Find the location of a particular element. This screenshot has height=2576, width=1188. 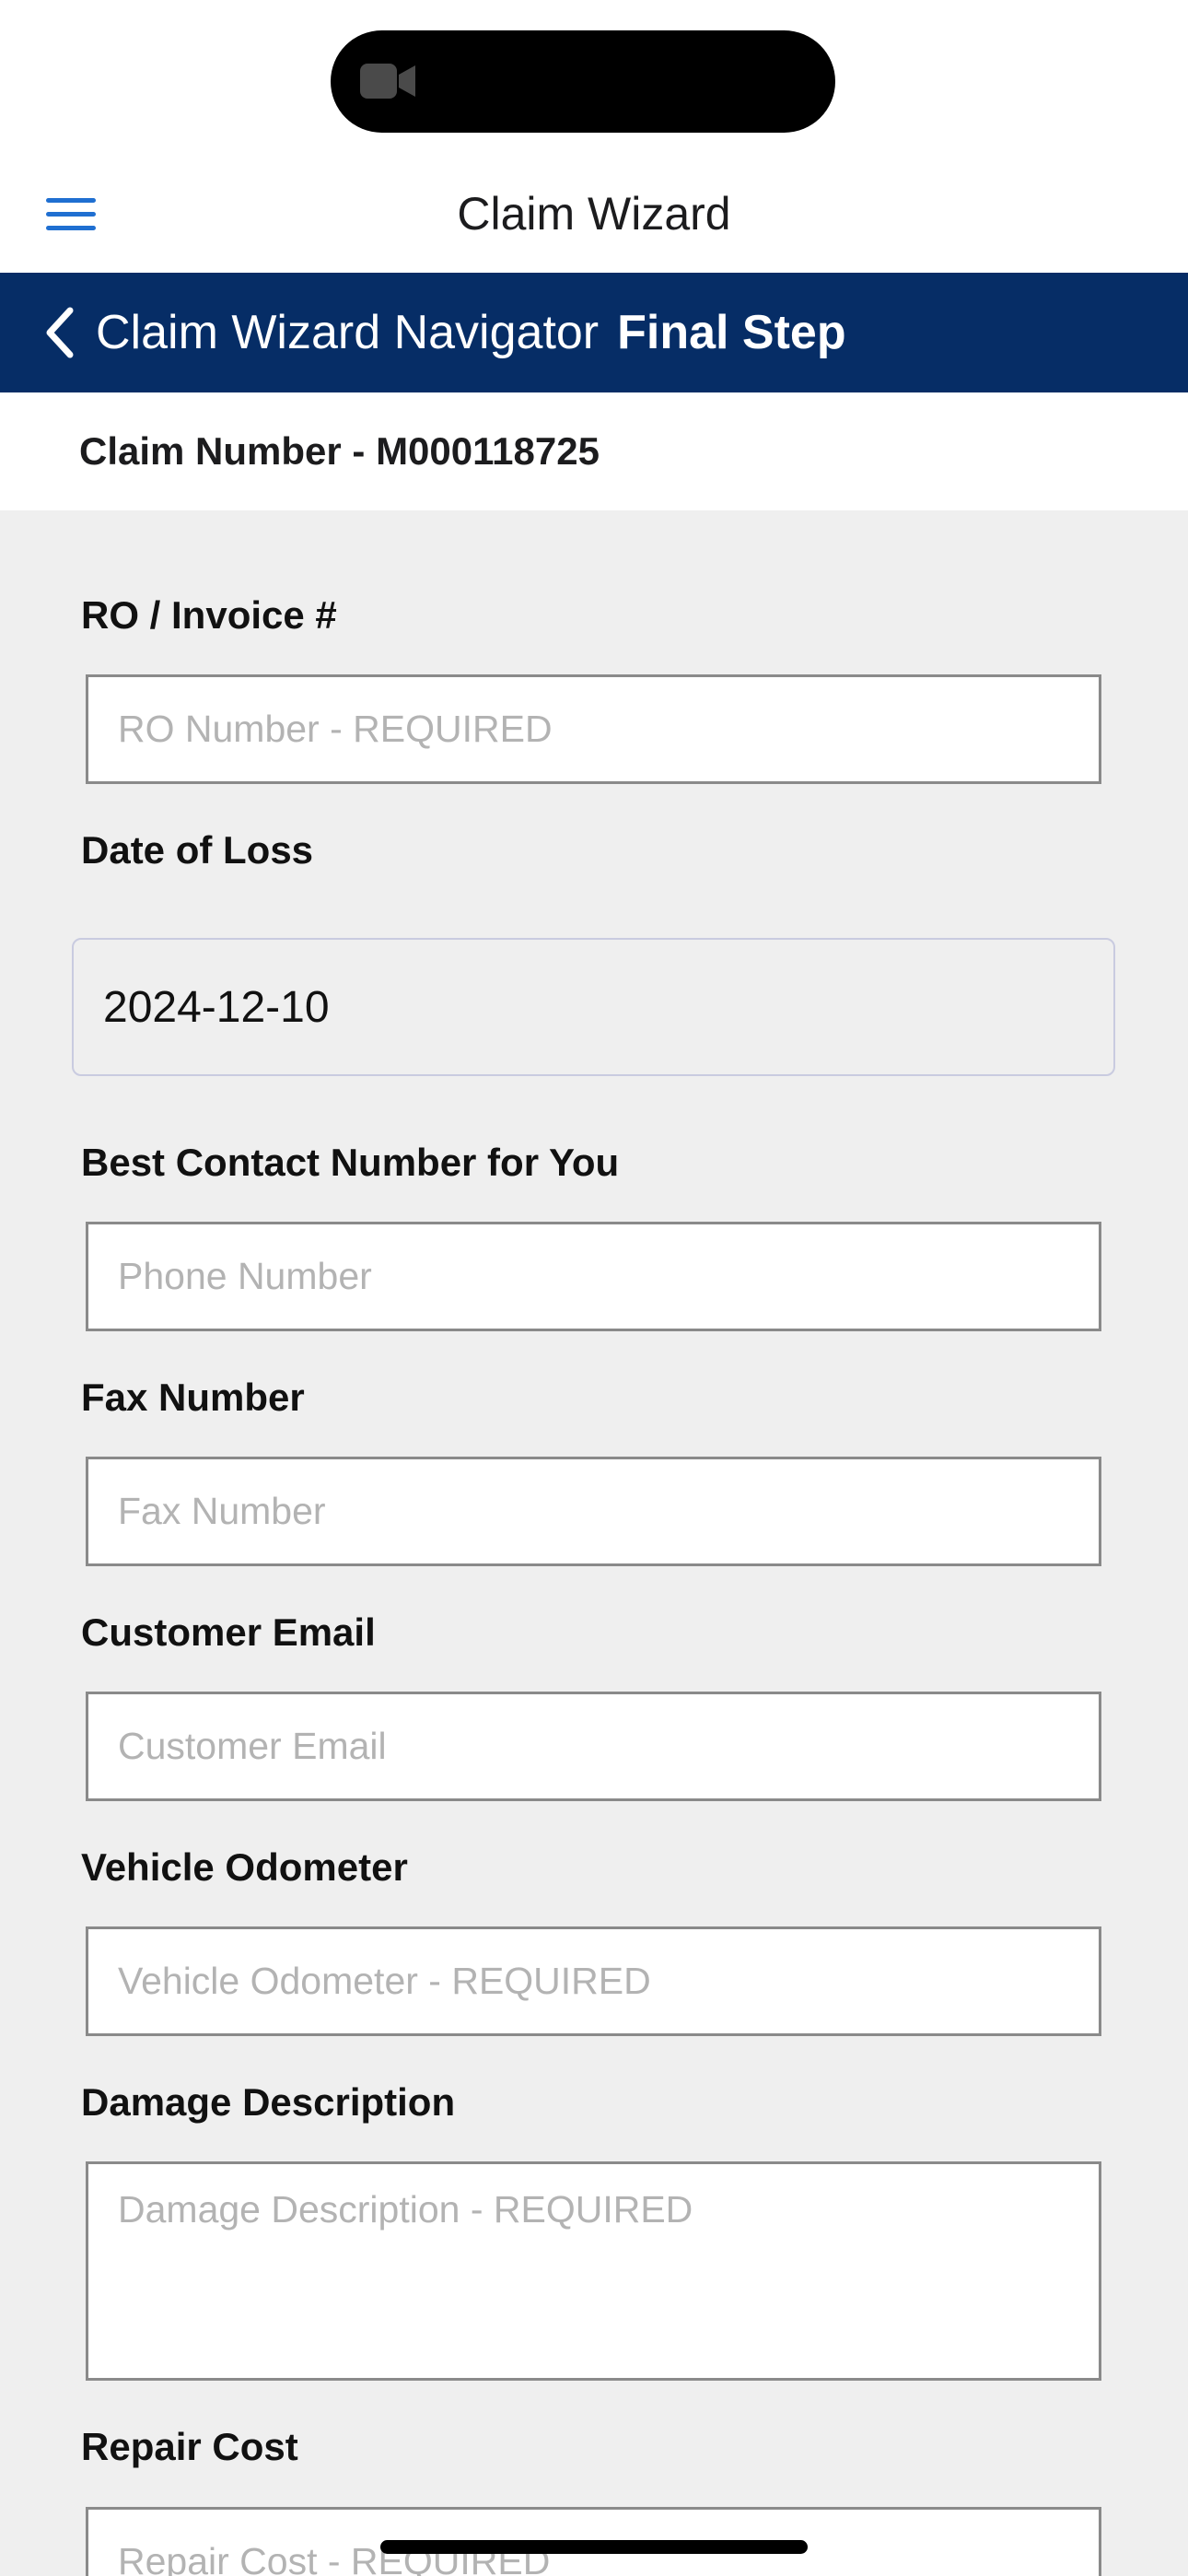

claim-number-prefix: Claim Number is located at coordinates (210, 451).